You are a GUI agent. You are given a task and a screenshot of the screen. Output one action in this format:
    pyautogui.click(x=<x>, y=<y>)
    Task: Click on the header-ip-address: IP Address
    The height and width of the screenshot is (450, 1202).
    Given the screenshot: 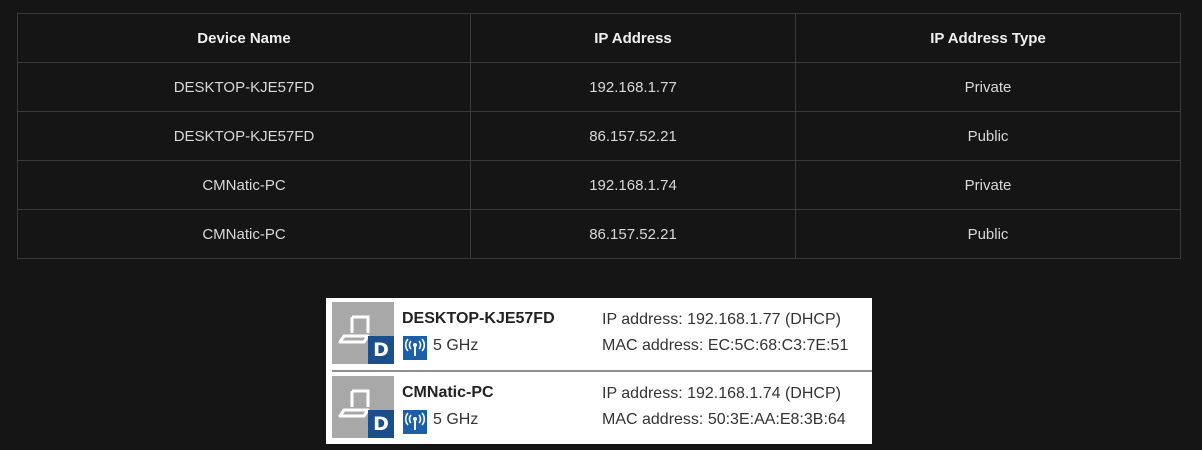 What is the action you would take?
    pyautogui.click(x=633, y=38)
    